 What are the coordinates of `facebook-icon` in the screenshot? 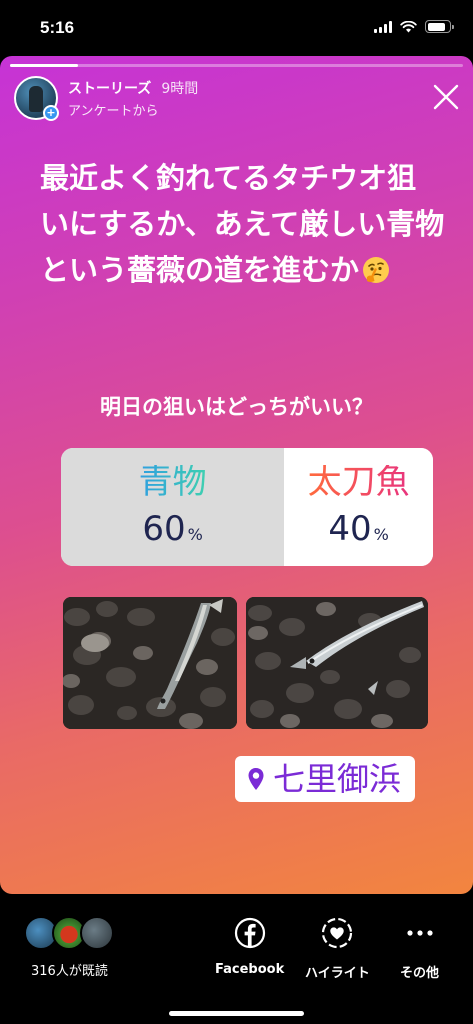 It's located at (249, 933).